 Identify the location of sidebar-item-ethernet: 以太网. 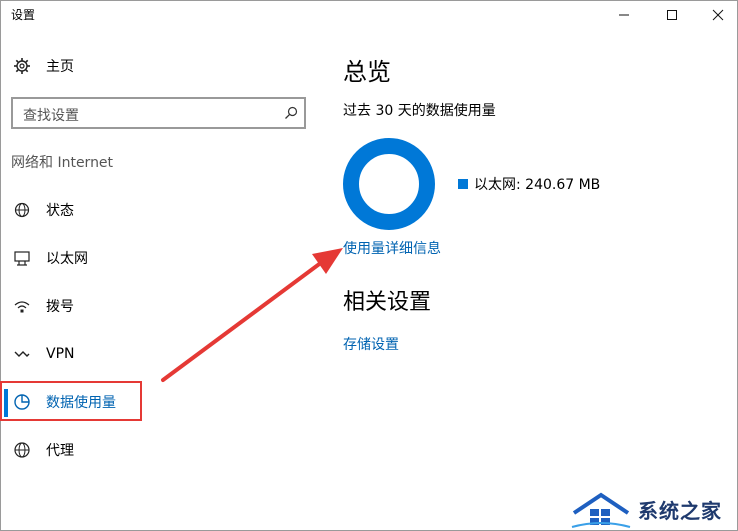
(150, 258).